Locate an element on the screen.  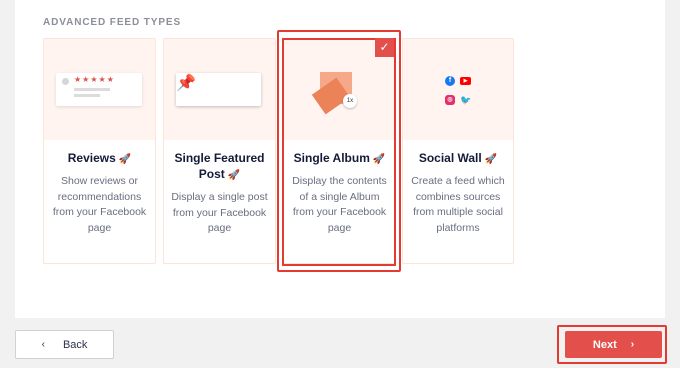
pin-icon: 📌 is located at coordinates (218, 89).